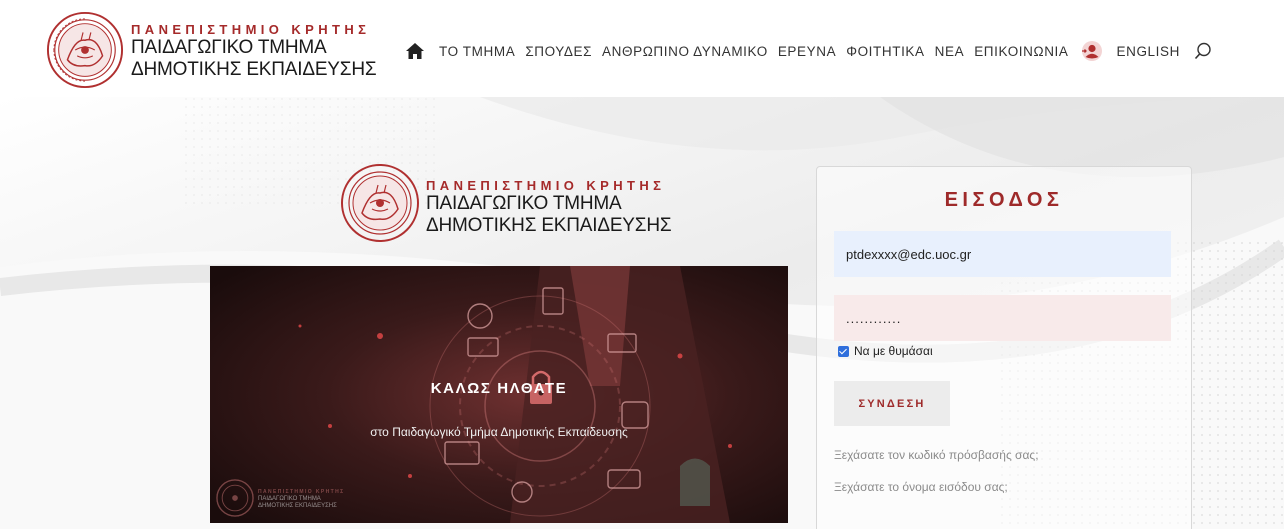 This screenshot has height=529, width=1284. I want to click on forgot-password-link: Ξεχάσατε τον κωδικό πρόσβασής σας;, so click(936, 455).